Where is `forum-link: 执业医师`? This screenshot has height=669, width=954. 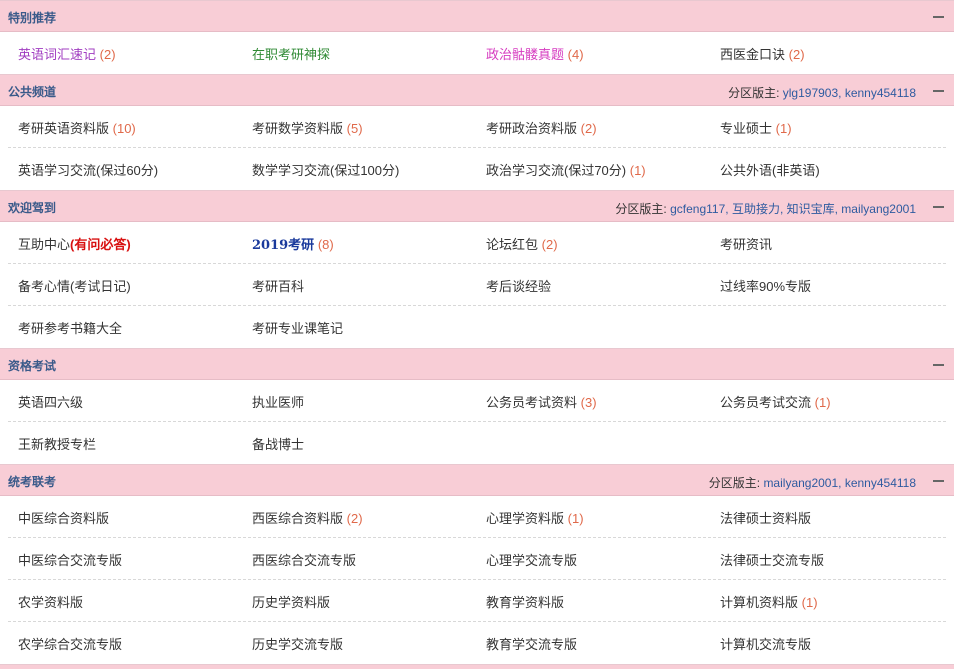 forum-link: 执业医师 is located at coordinates (278, 402).